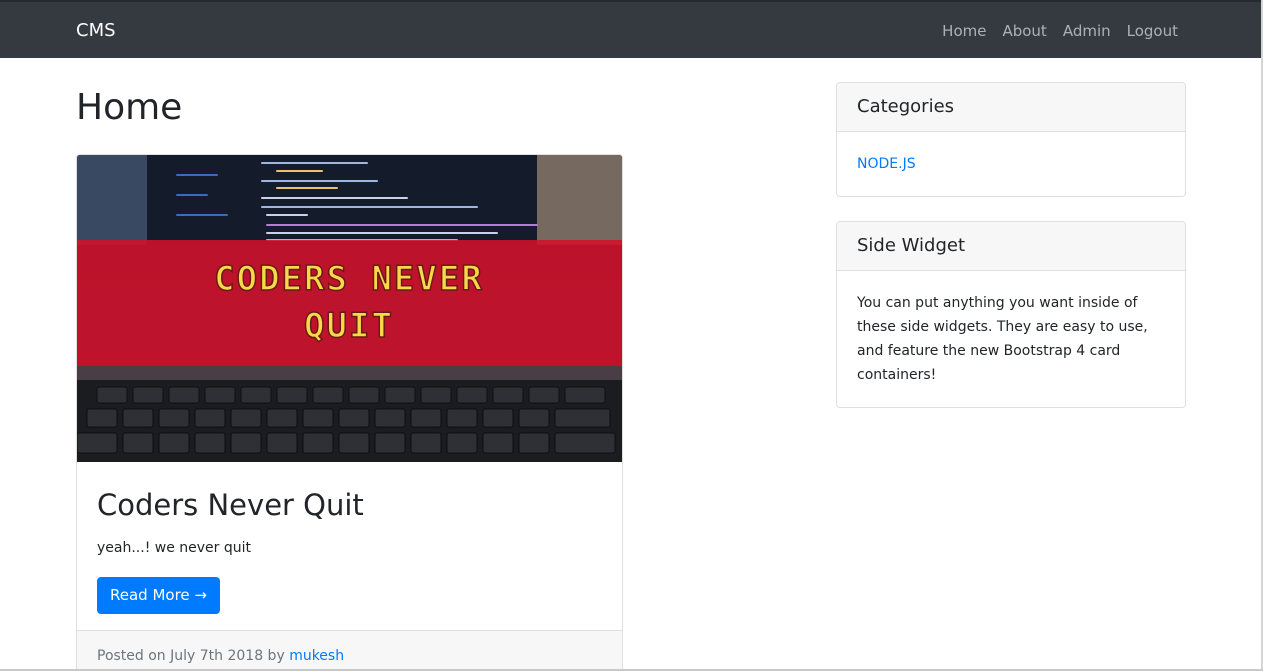 This screenshot has height=671, width=1263. I want to click on category-link-nodejs: NODE.JS, so click(886, 164).